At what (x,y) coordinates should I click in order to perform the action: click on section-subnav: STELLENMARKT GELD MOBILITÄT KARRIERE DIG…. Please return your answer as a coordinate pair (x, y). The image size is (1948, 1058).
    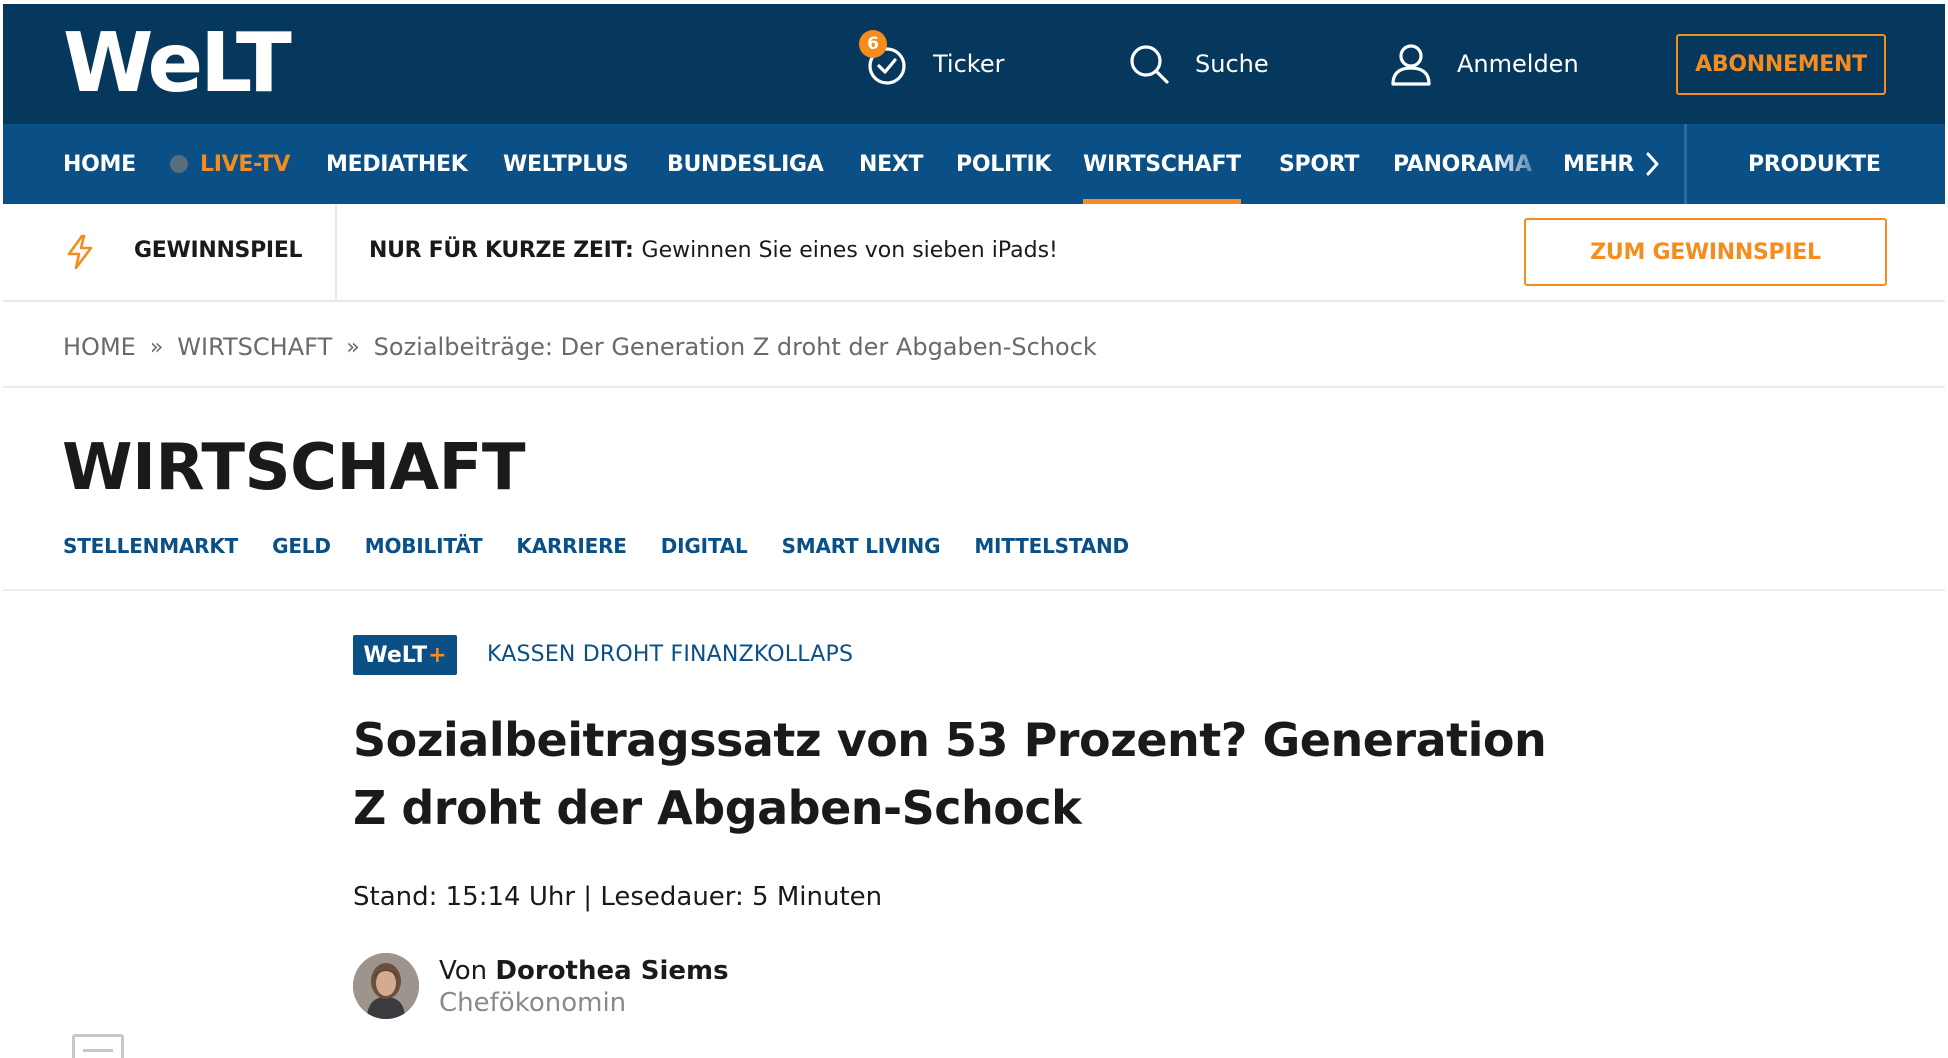
    Looking at the image, I should click on (613, 546).